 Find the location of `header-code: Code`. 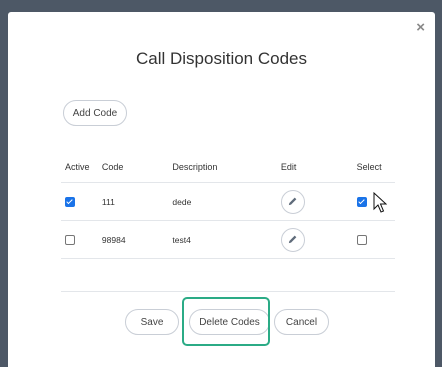

header-code: Code is located at coordinates (133, 167).